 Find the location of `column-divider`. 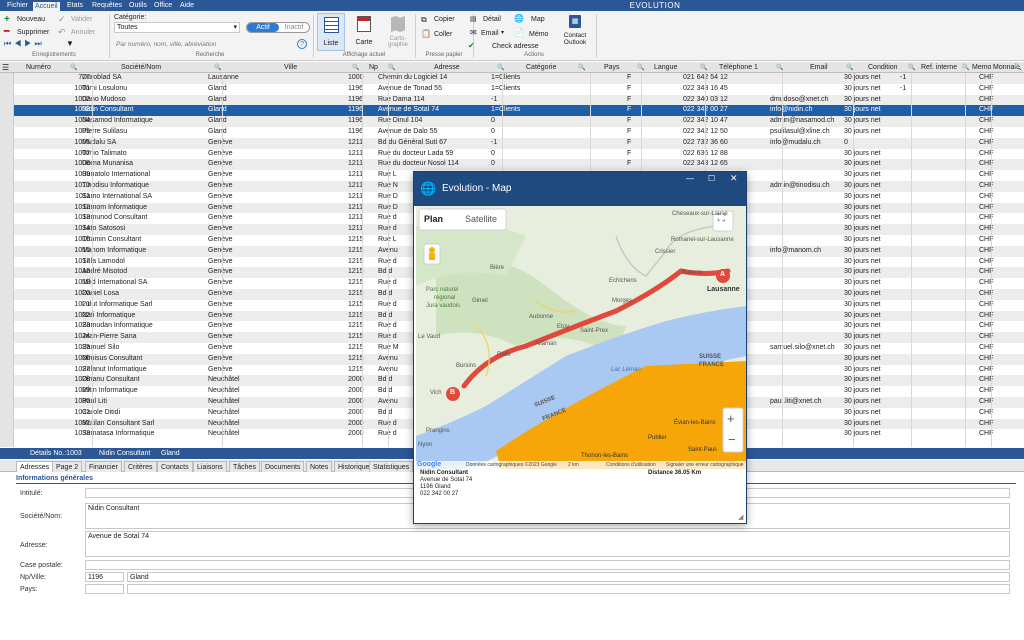

column-divider is located at coordinates (853, 260).